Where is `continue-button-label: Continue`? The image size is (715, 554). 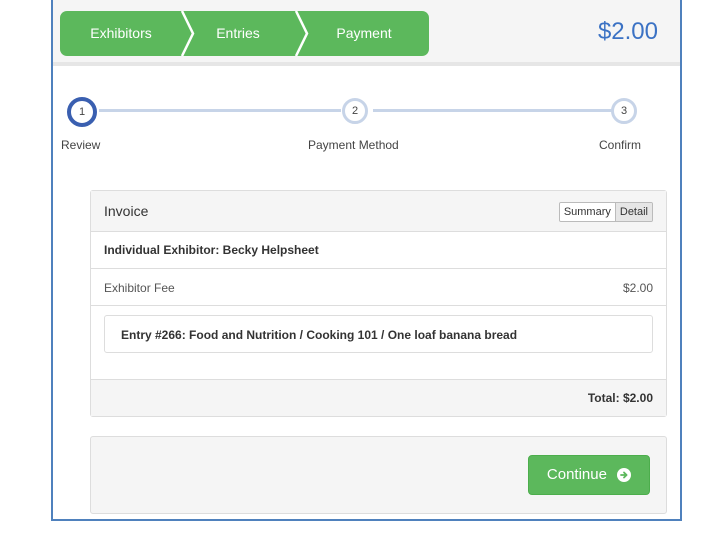
continue-button-label: Continue is located at coordinates (576, 475).